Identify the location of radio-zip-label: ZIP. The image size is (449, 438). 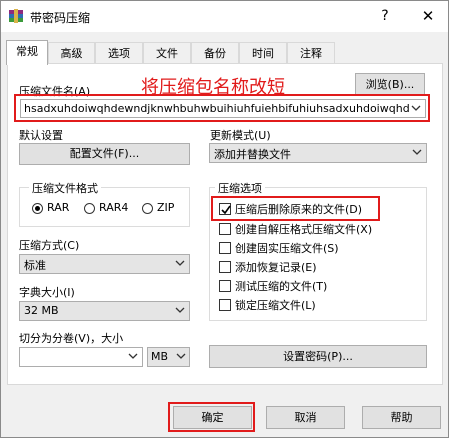
(166, 207).